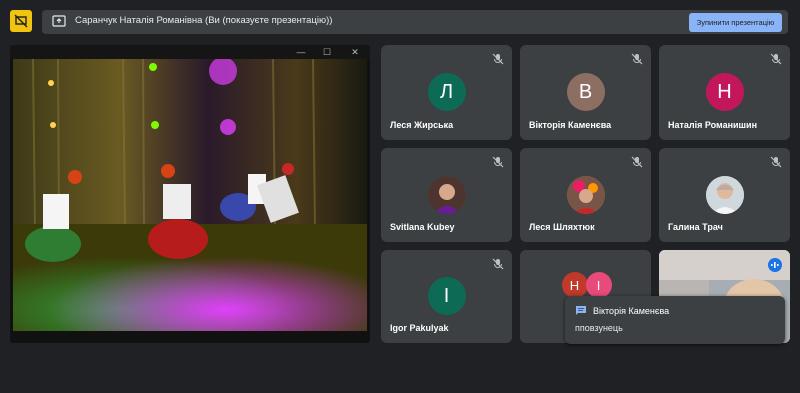 This screenshot has height=393, width=800. I want to click on participant-name: Леся Шляхтюк, so click(562, 227).